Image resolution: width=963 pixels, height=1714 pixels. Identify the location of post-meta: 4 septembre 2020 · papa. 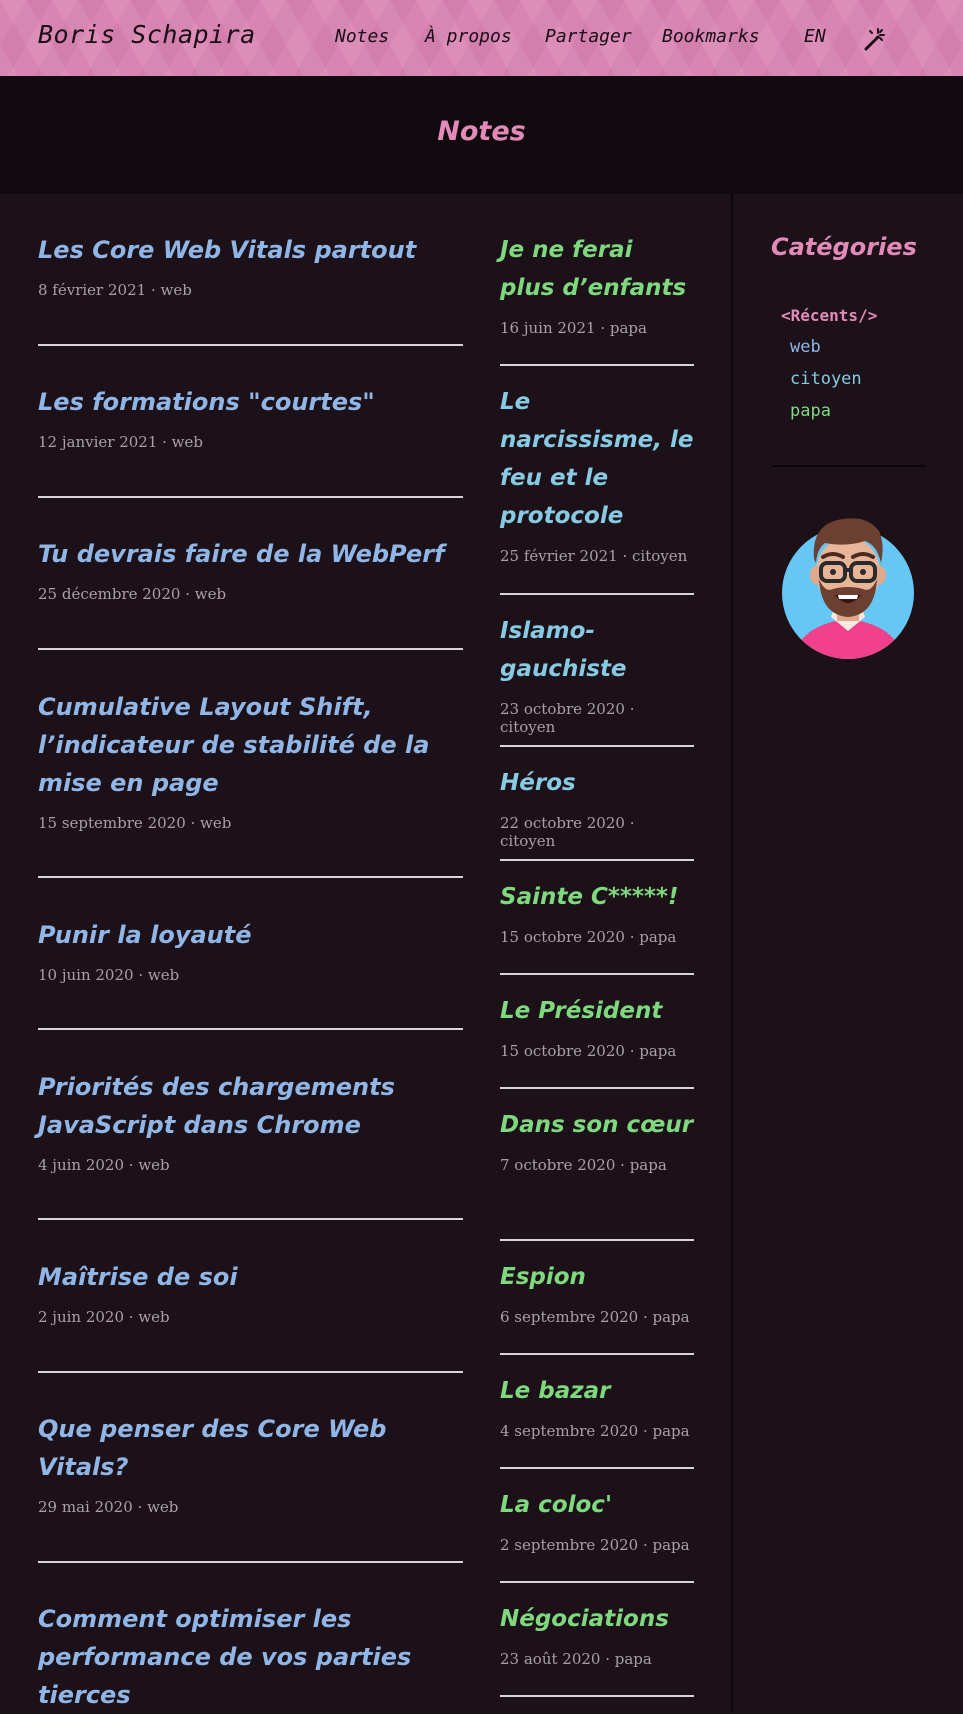
(595, 1431).